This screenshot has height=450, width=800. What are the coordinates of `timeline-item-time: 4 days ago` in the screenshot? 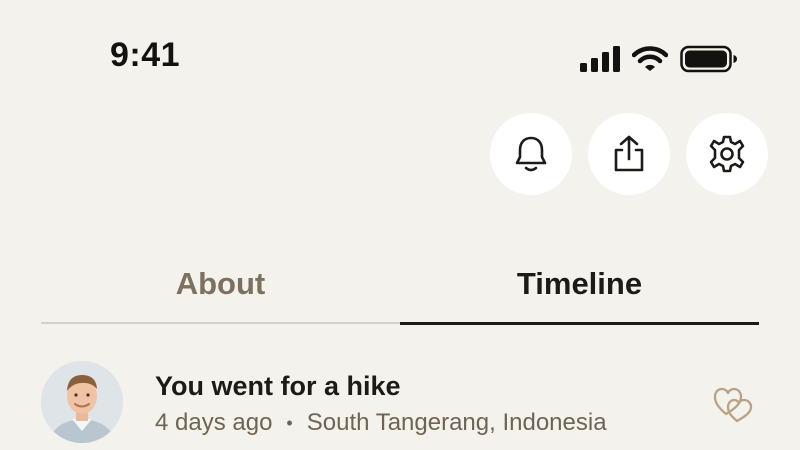 It's located at (214, 422).